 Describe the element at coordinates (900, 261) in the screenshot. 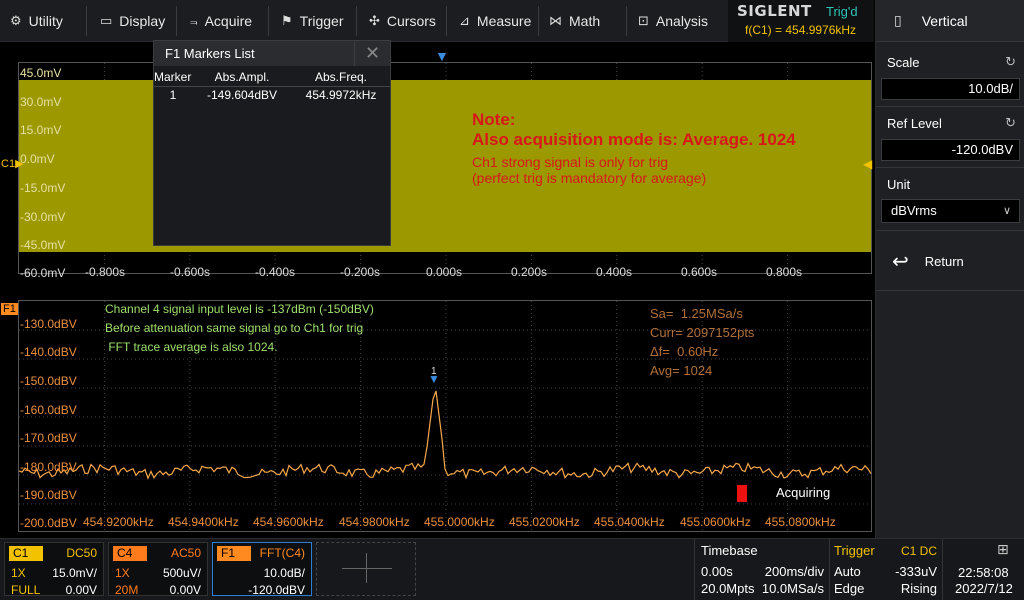

I see `return-icon: ↩` at that location.